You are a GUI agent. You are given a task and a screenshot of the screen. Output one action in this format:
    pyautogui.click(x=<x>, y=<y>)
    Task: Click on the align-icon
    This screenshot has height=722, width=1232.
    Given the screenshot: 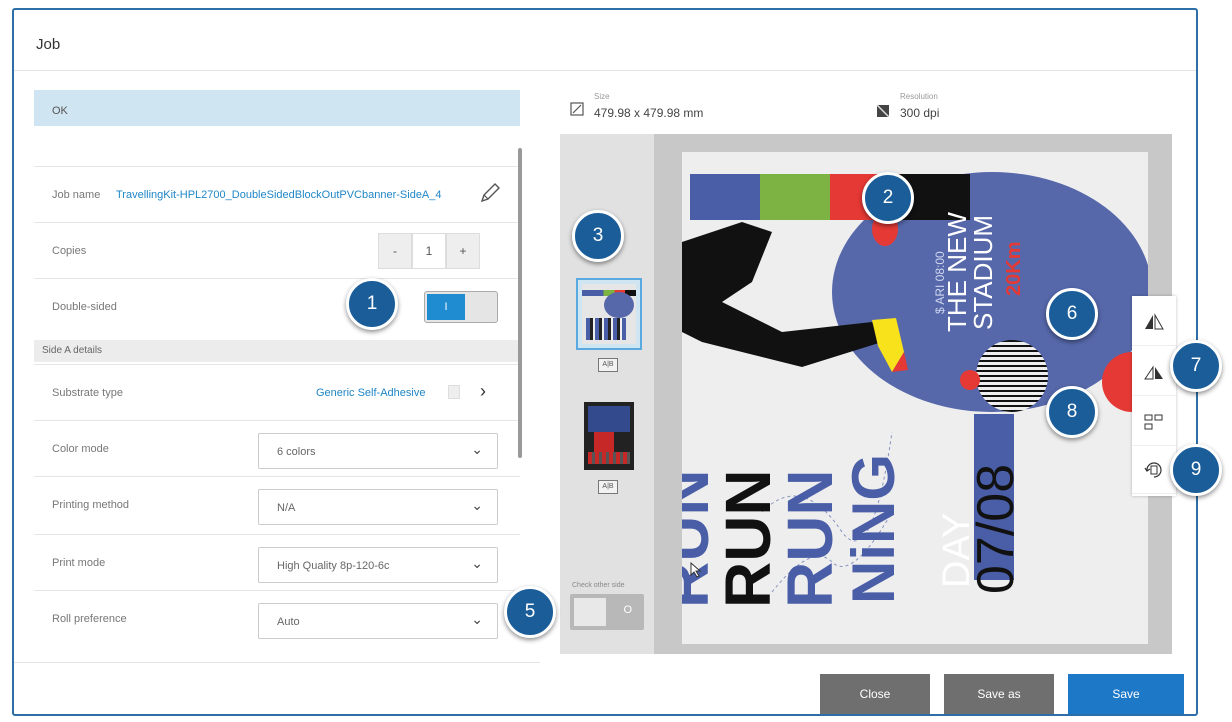 What is the action you would take?
    pyautogui.click(x=1153, y=421)
    